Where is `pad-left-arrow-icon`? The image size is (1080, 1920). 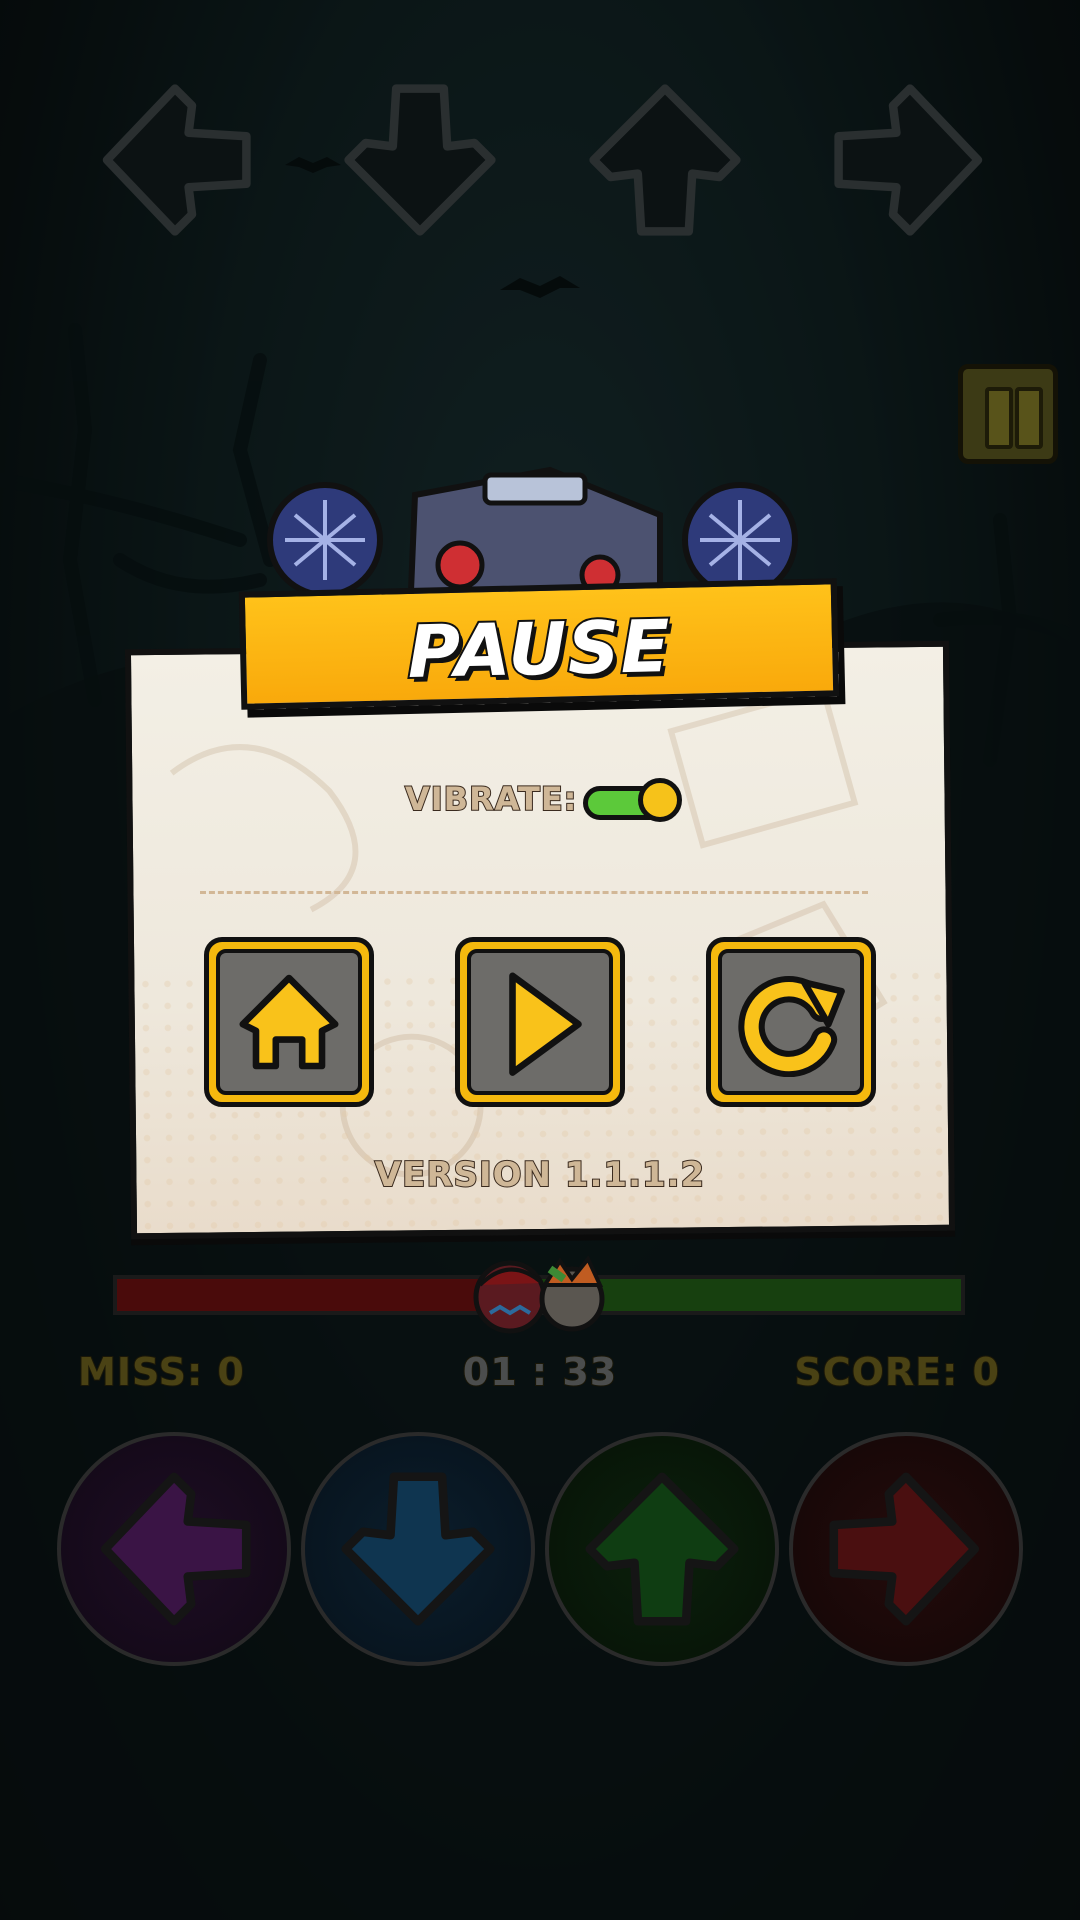
pad-left-arrow-icon is located at coordinates (175, 1549).